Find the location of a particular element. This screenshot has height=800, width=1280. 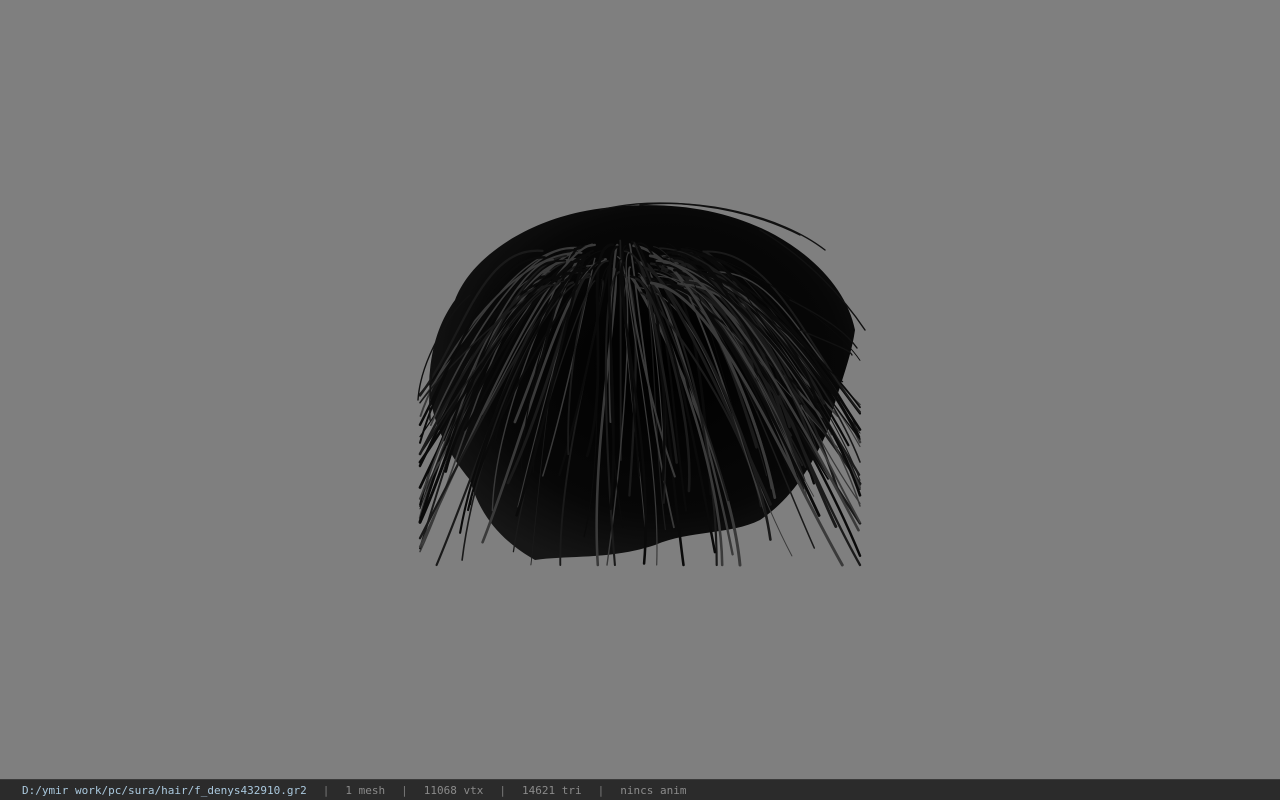

mesh-count: 1 mesh is located at coordinates (365, 790).